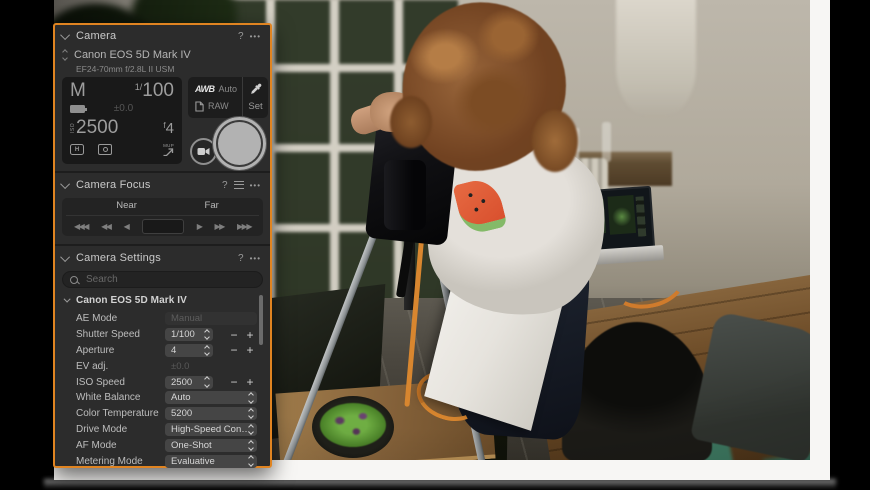 This screenshot has height=490, width=870. Describe the element at coordinates (189, 382) in the screenshot. I see `iso-speed-dropdown: 2500` at that location.